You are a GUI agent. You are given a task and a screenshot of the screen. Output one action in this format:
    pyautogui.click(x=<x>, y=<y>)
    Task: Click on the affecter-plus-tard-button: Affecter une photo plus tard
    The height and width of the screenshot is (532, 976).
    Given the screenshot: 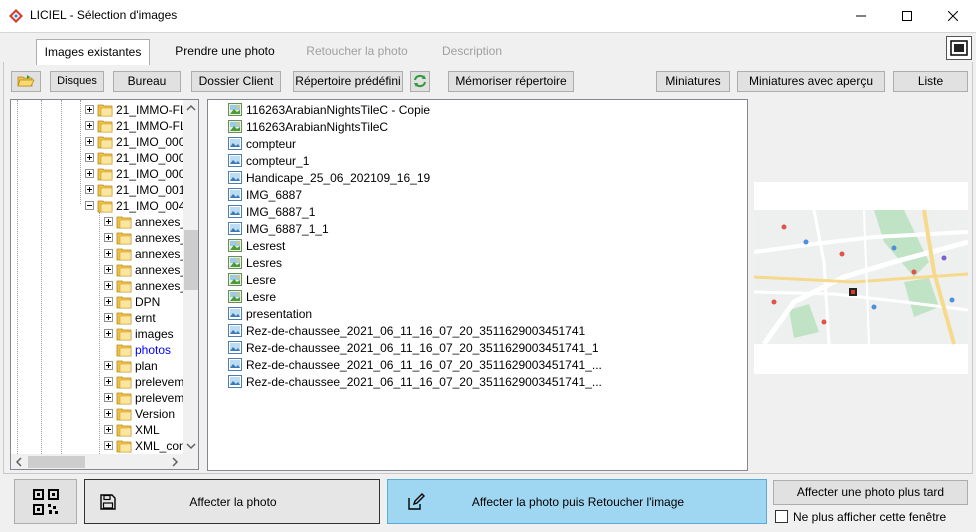 What is the action you would take?
    pyautogui.click(x=870, y=492)
    